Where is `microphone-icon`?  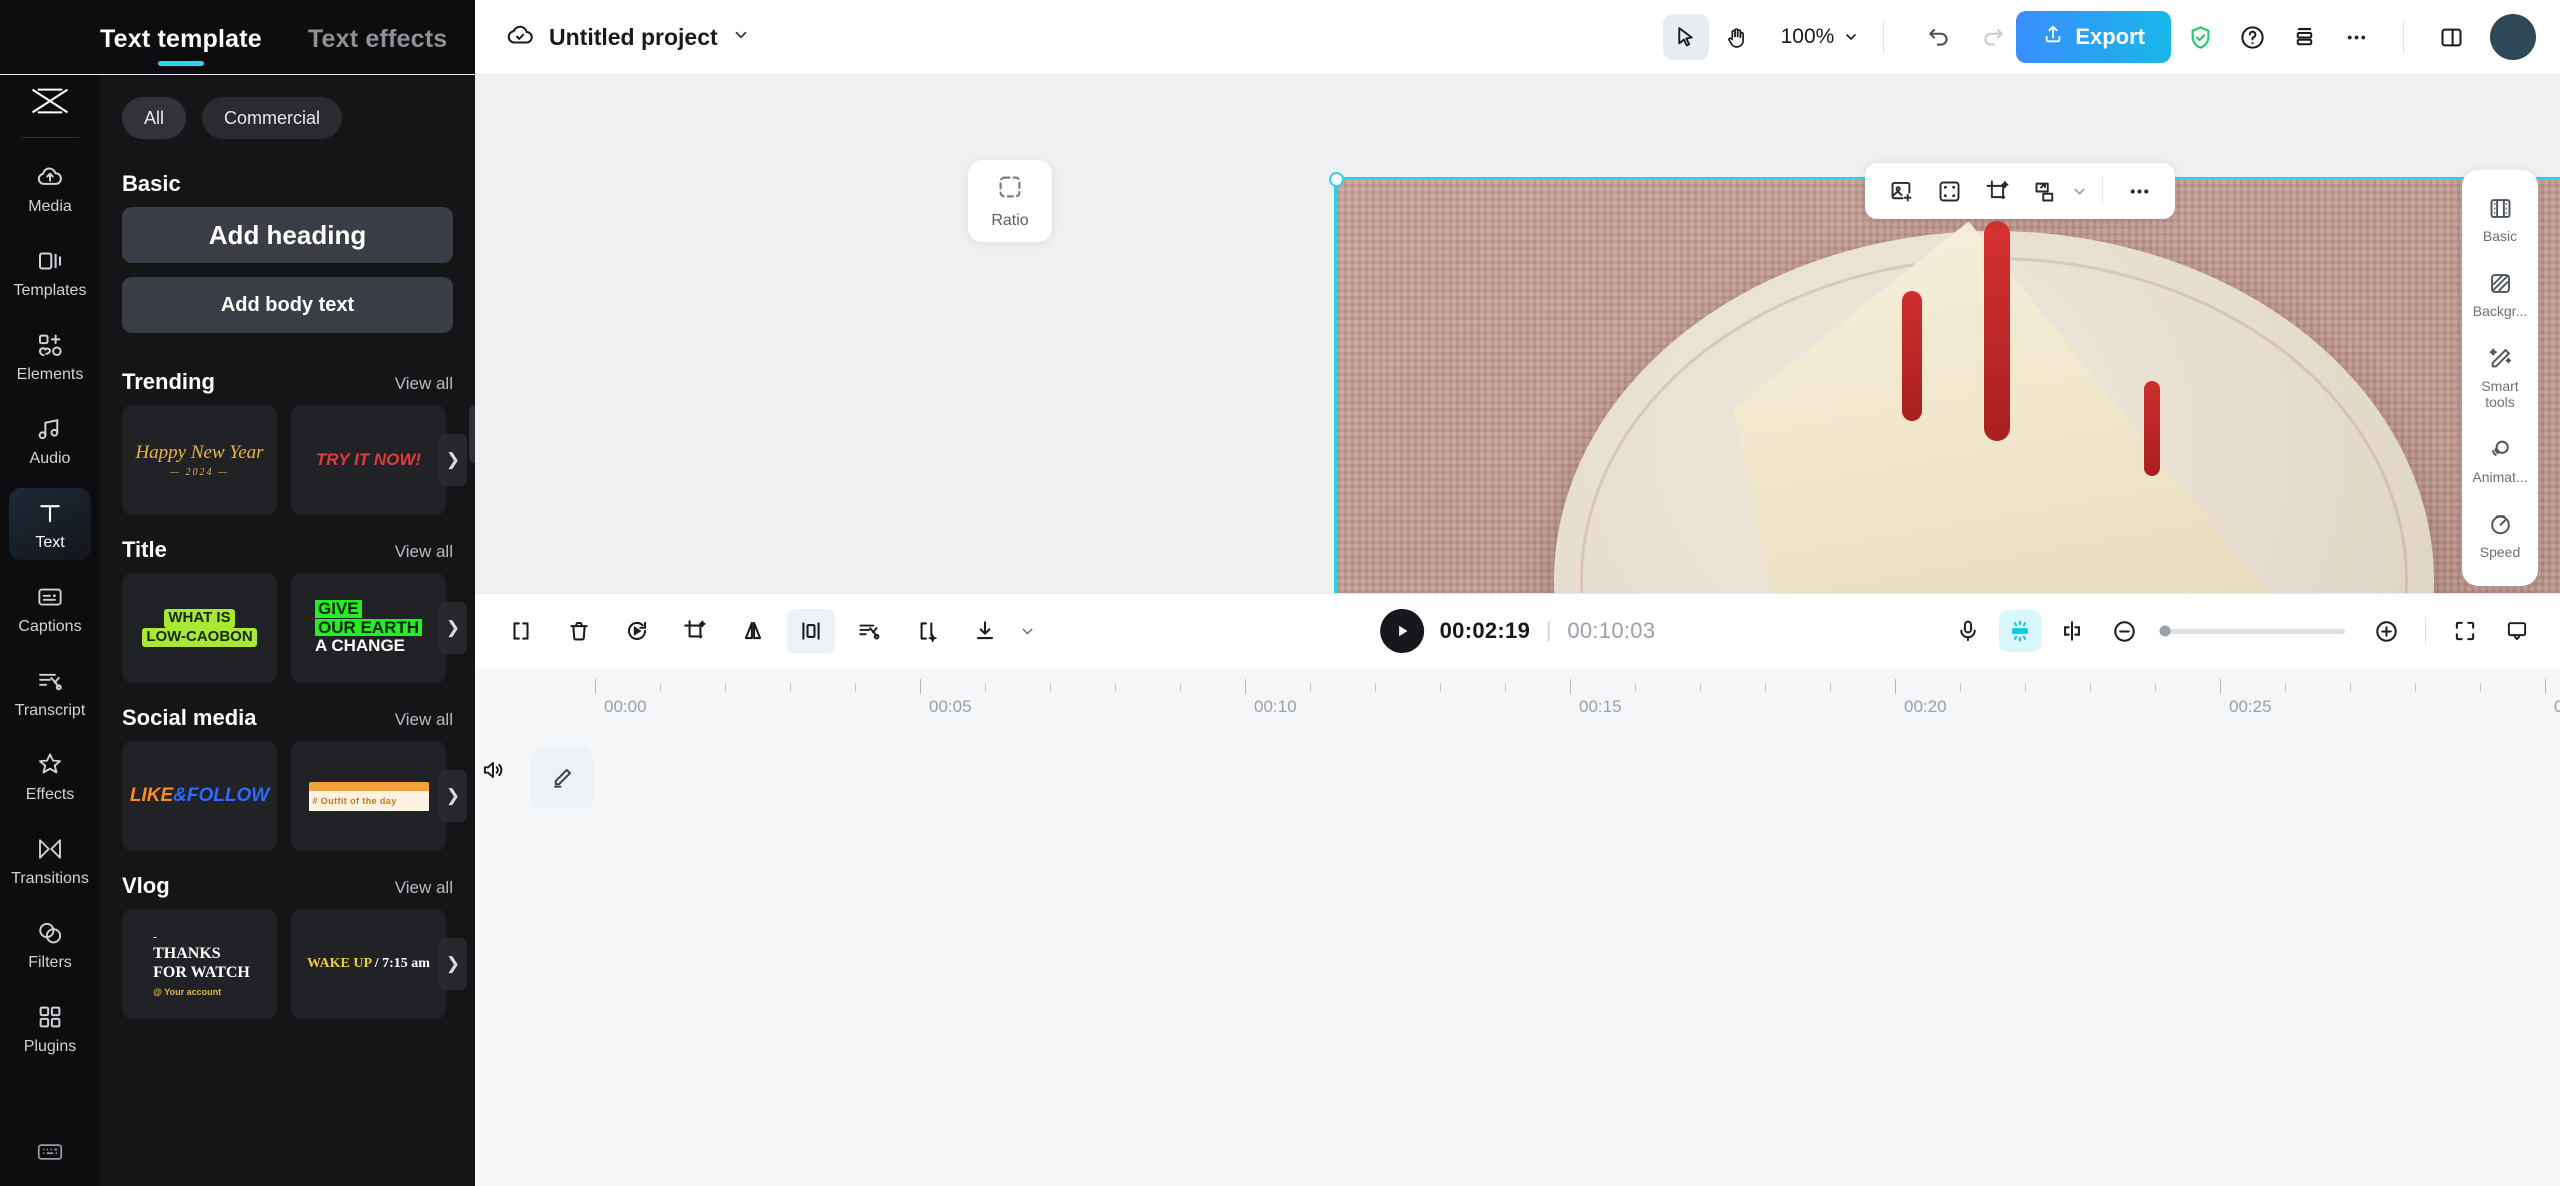
microphone-icon is located at coordinates (1968, 631).